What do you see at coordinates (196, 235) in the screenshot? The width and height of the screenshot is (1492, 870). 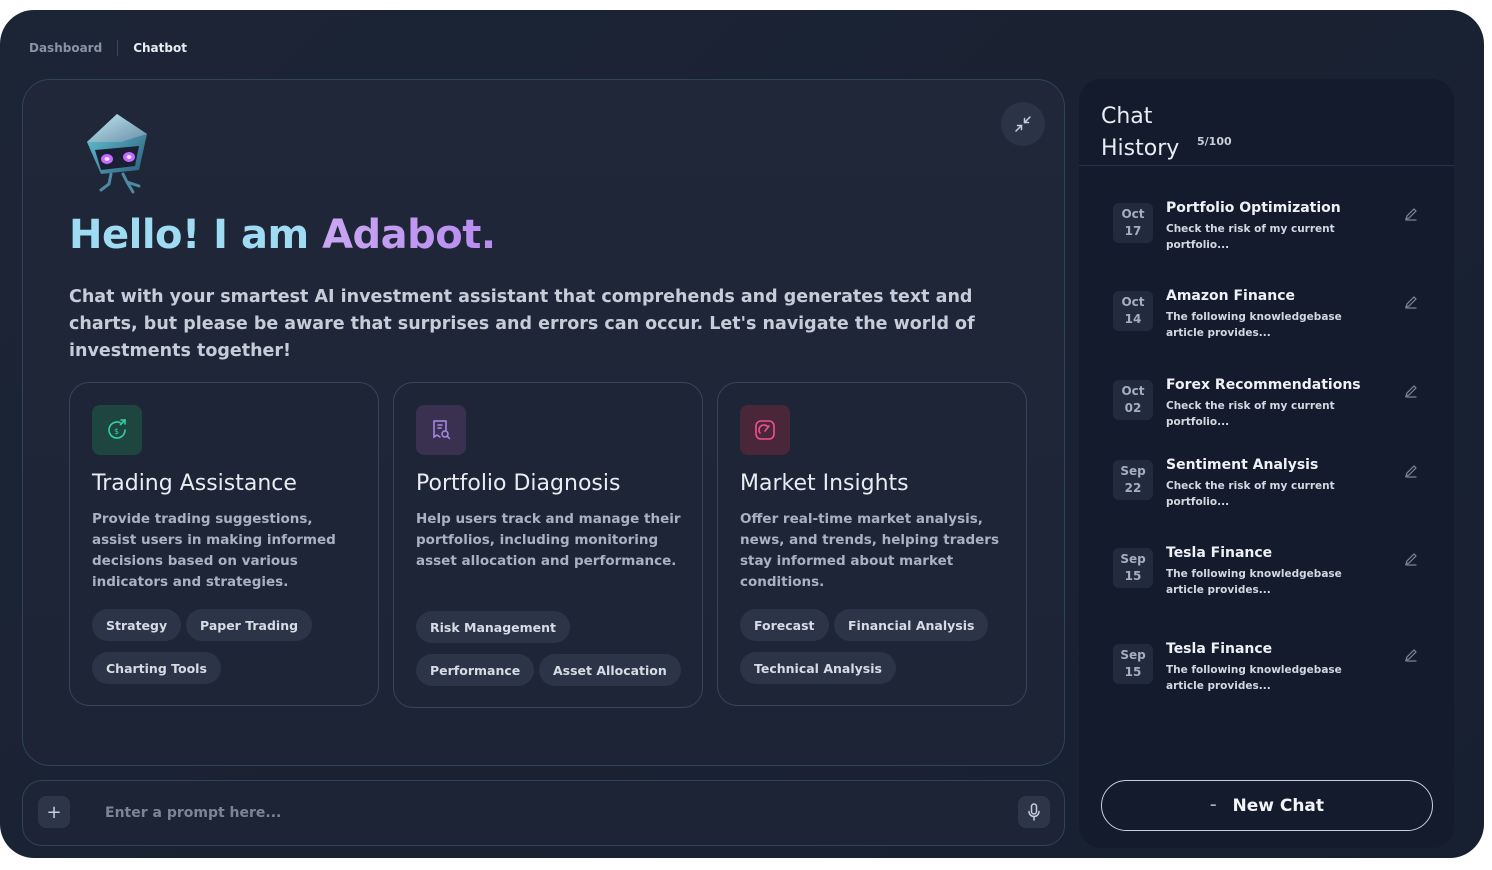 I see `greeting-text: Hello! I am` at bounding box center [196, 235].